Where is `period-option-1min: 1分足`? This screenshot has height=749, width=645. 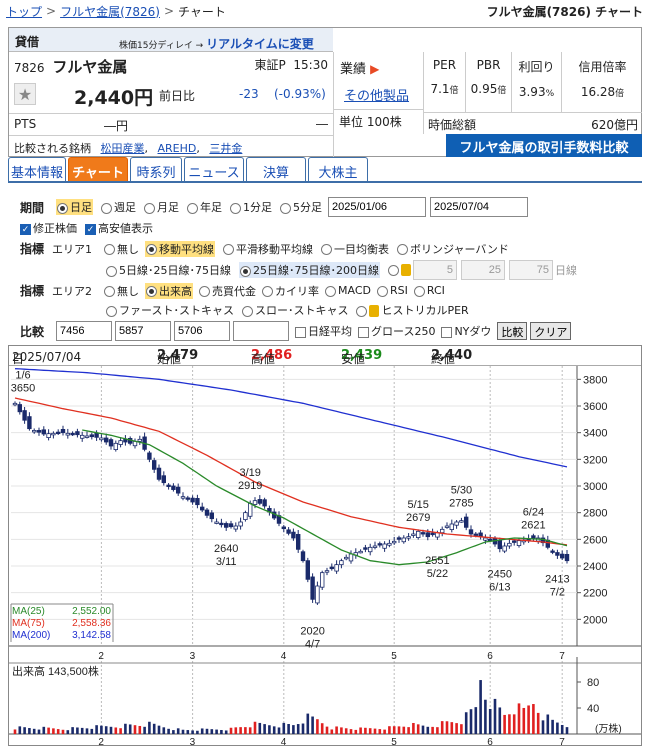
period-option-1min: 1分足 is located at coordinates (251, 207).